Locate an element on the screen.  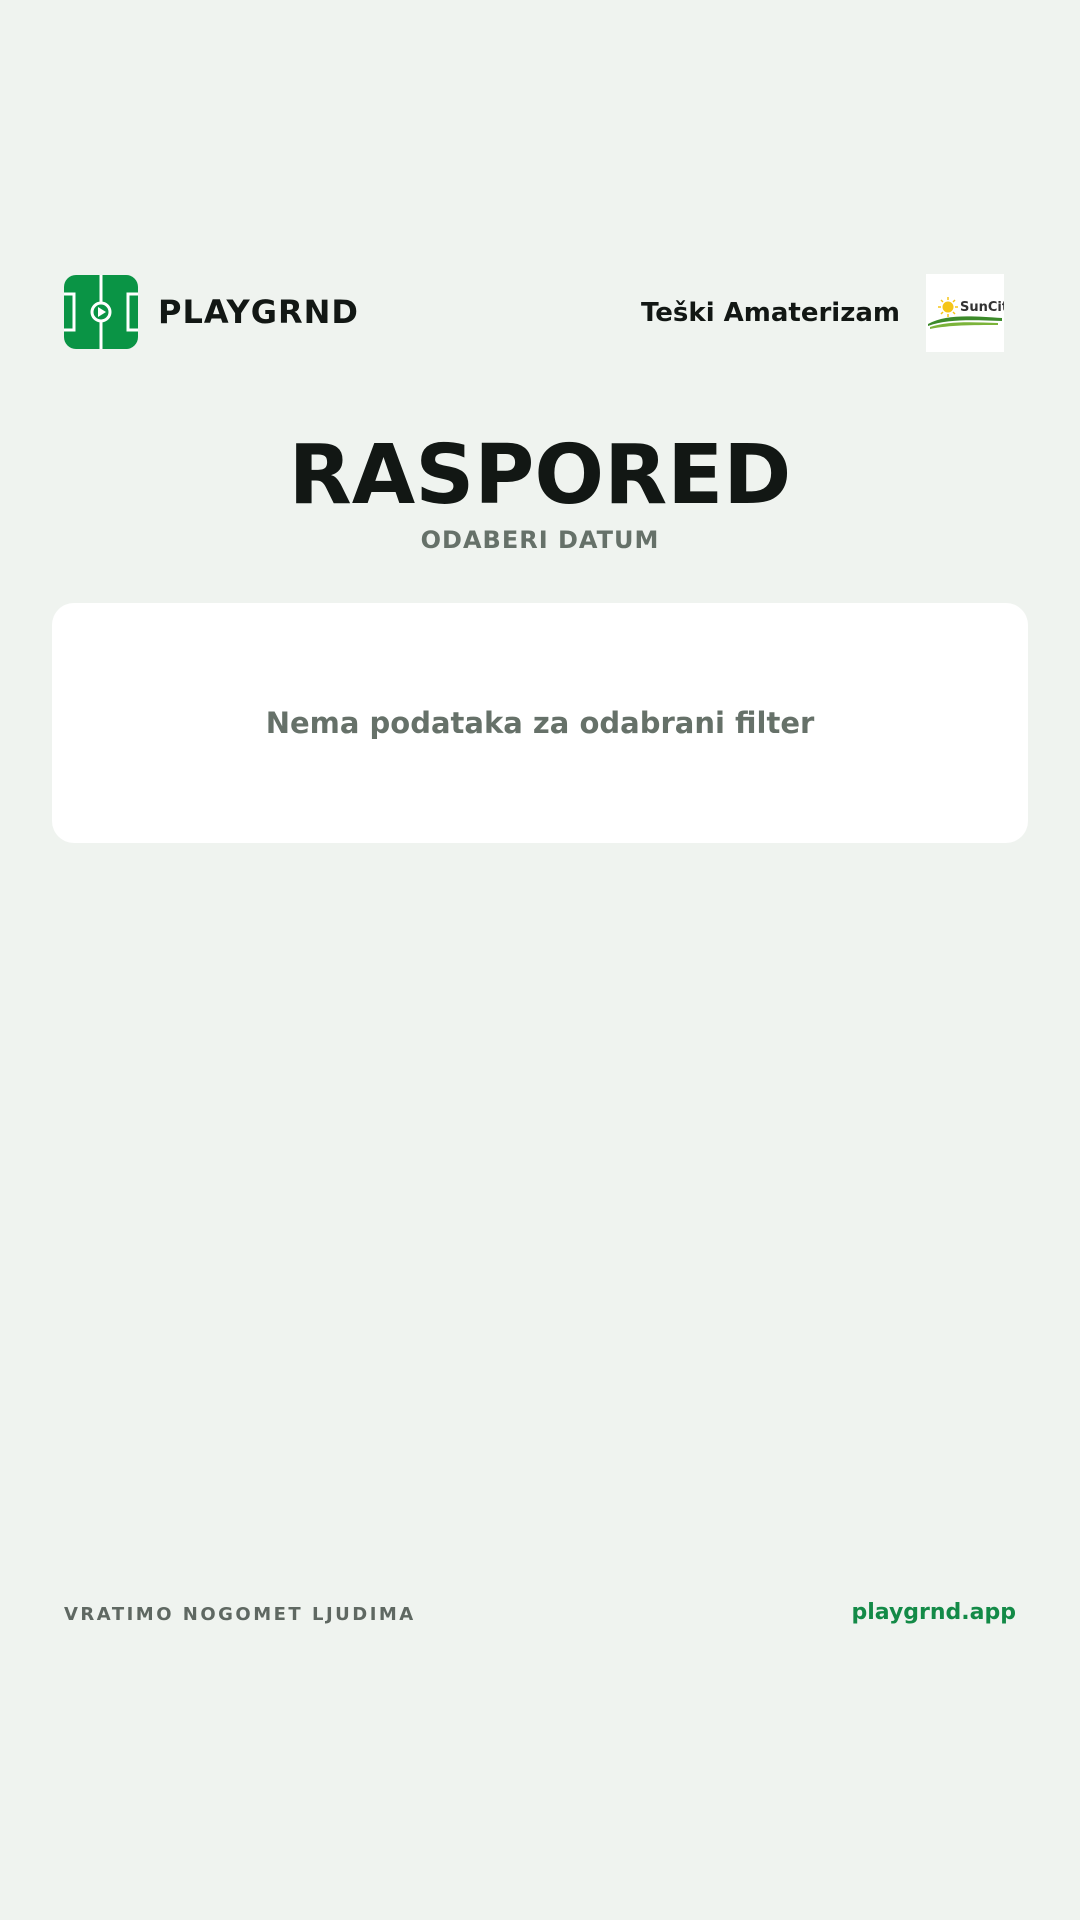
brand: PLAYGRND is located at coordinates (211, 312).